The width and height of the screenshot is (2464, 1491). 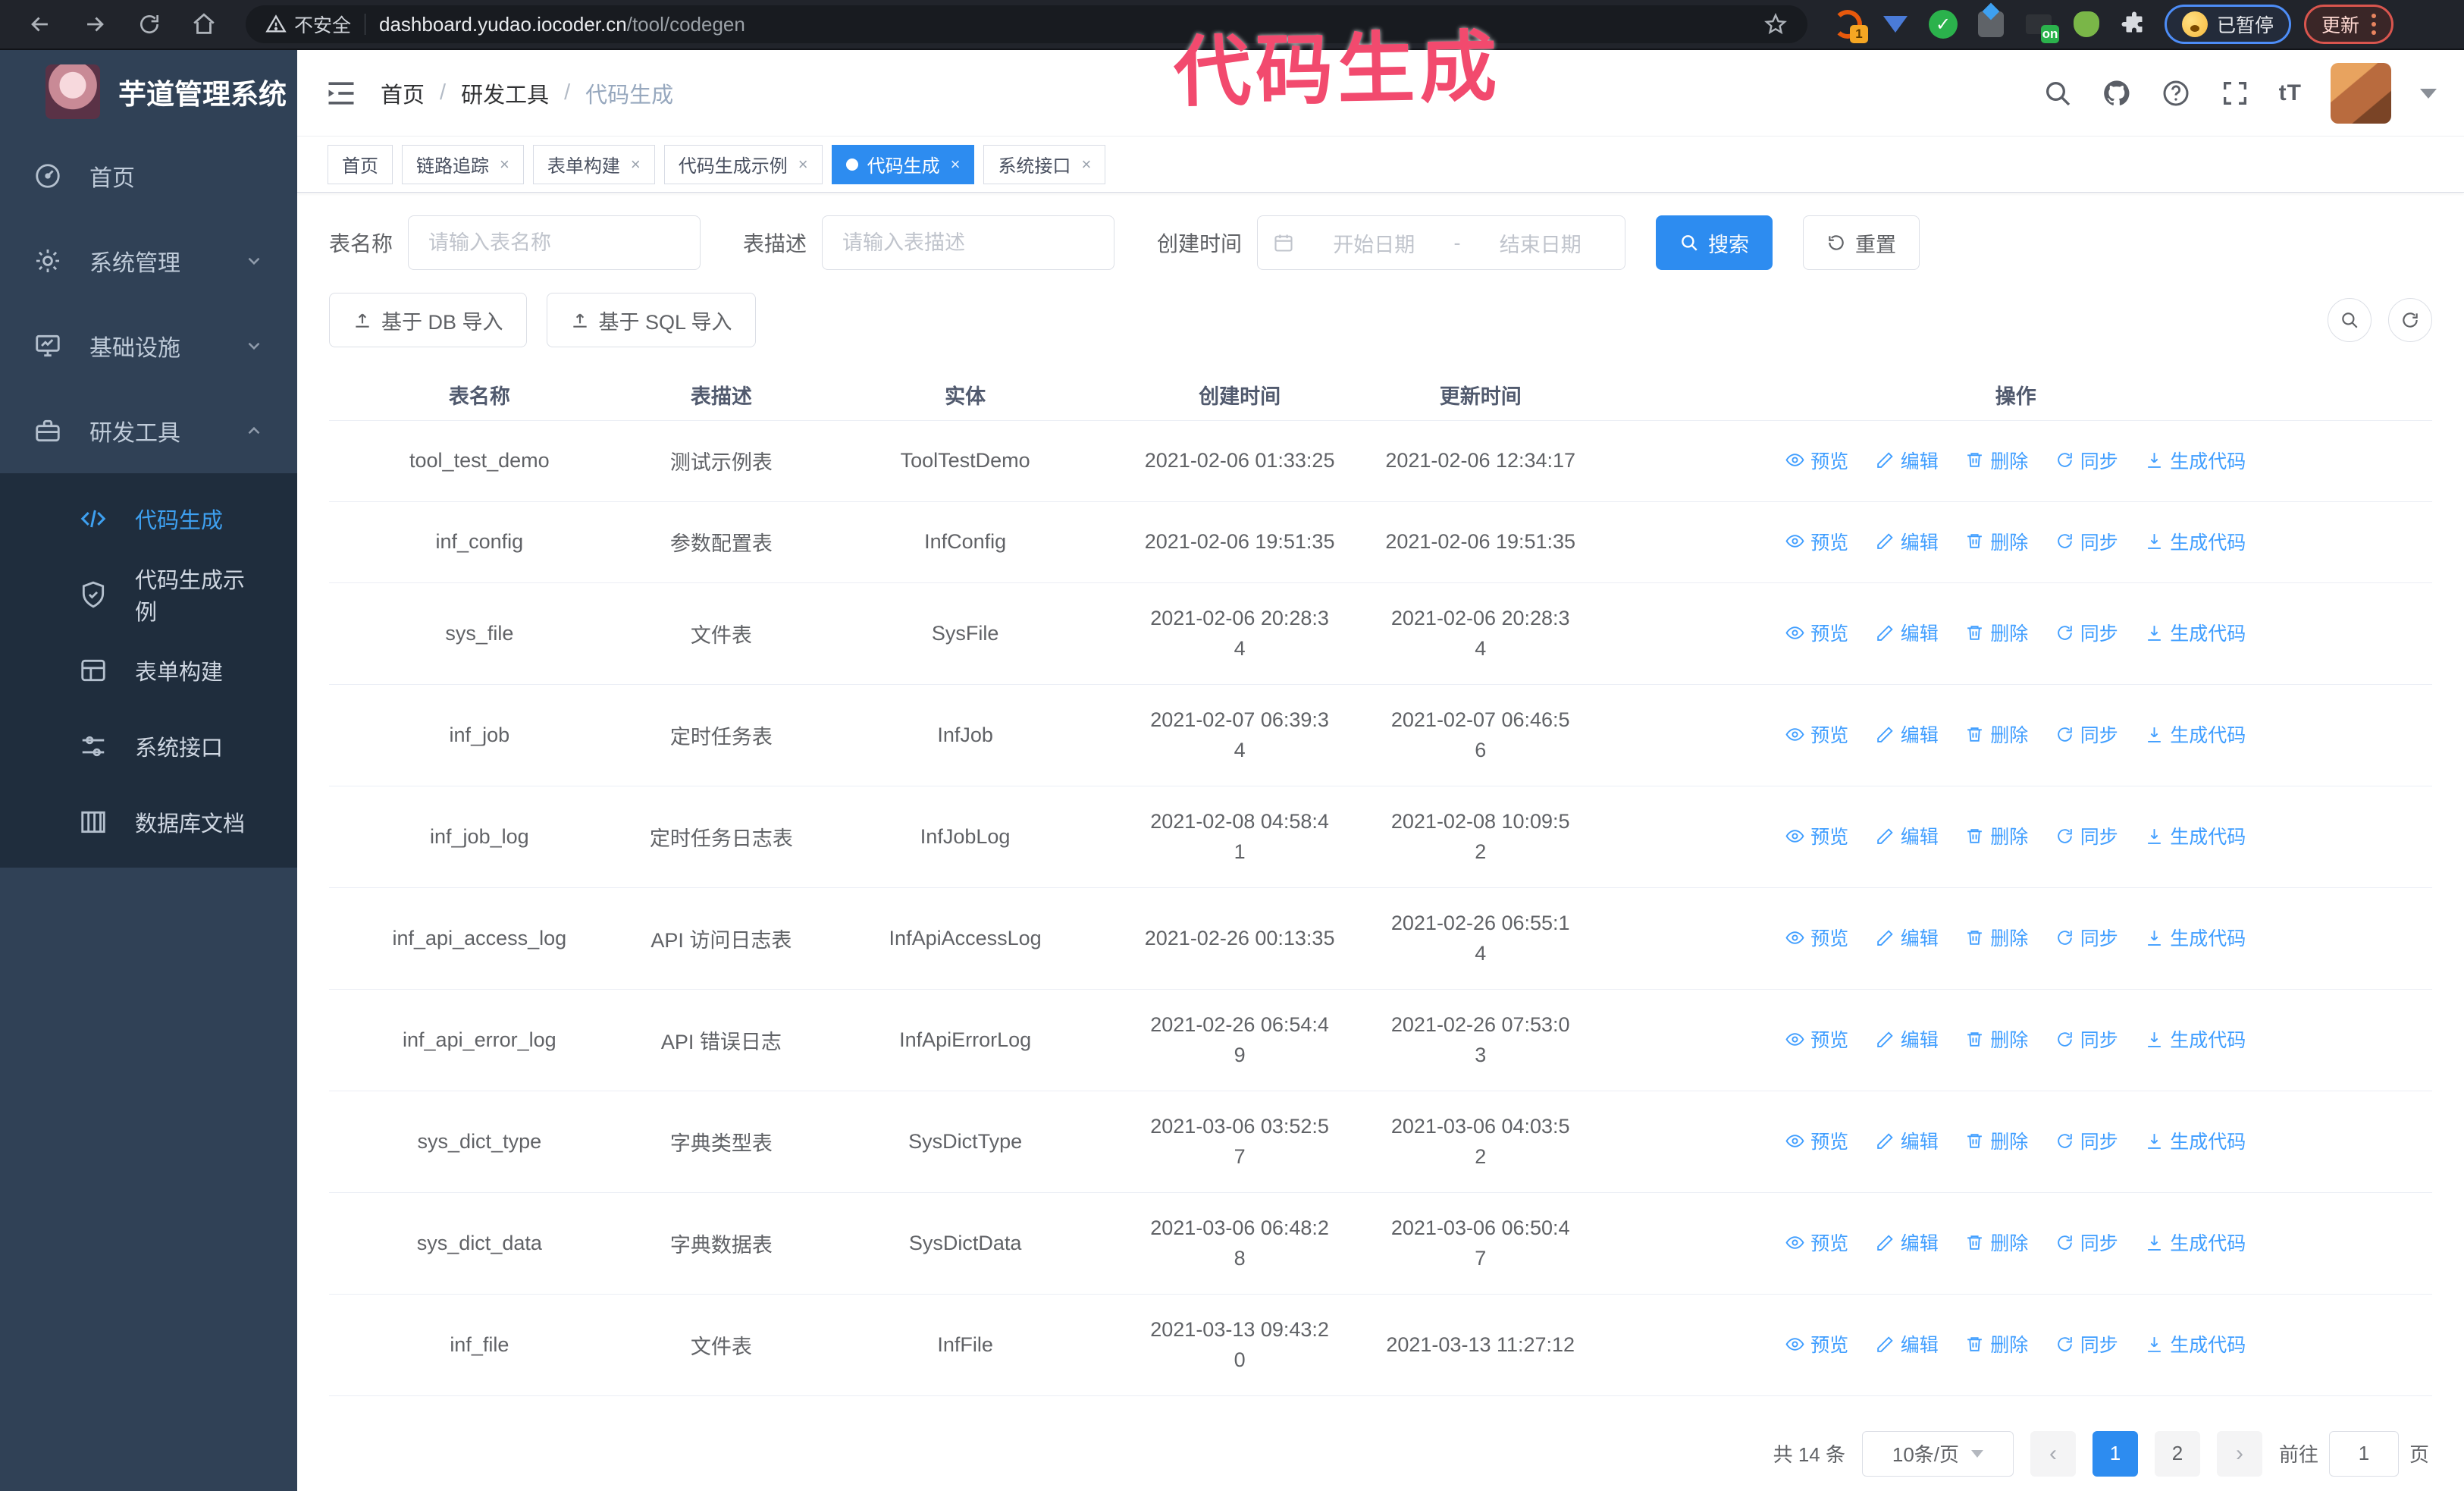 What do you see at coordinates (1715, 242) in the screenshot?
I see `search-button: 搜索` at bounding box center [1715, 242].